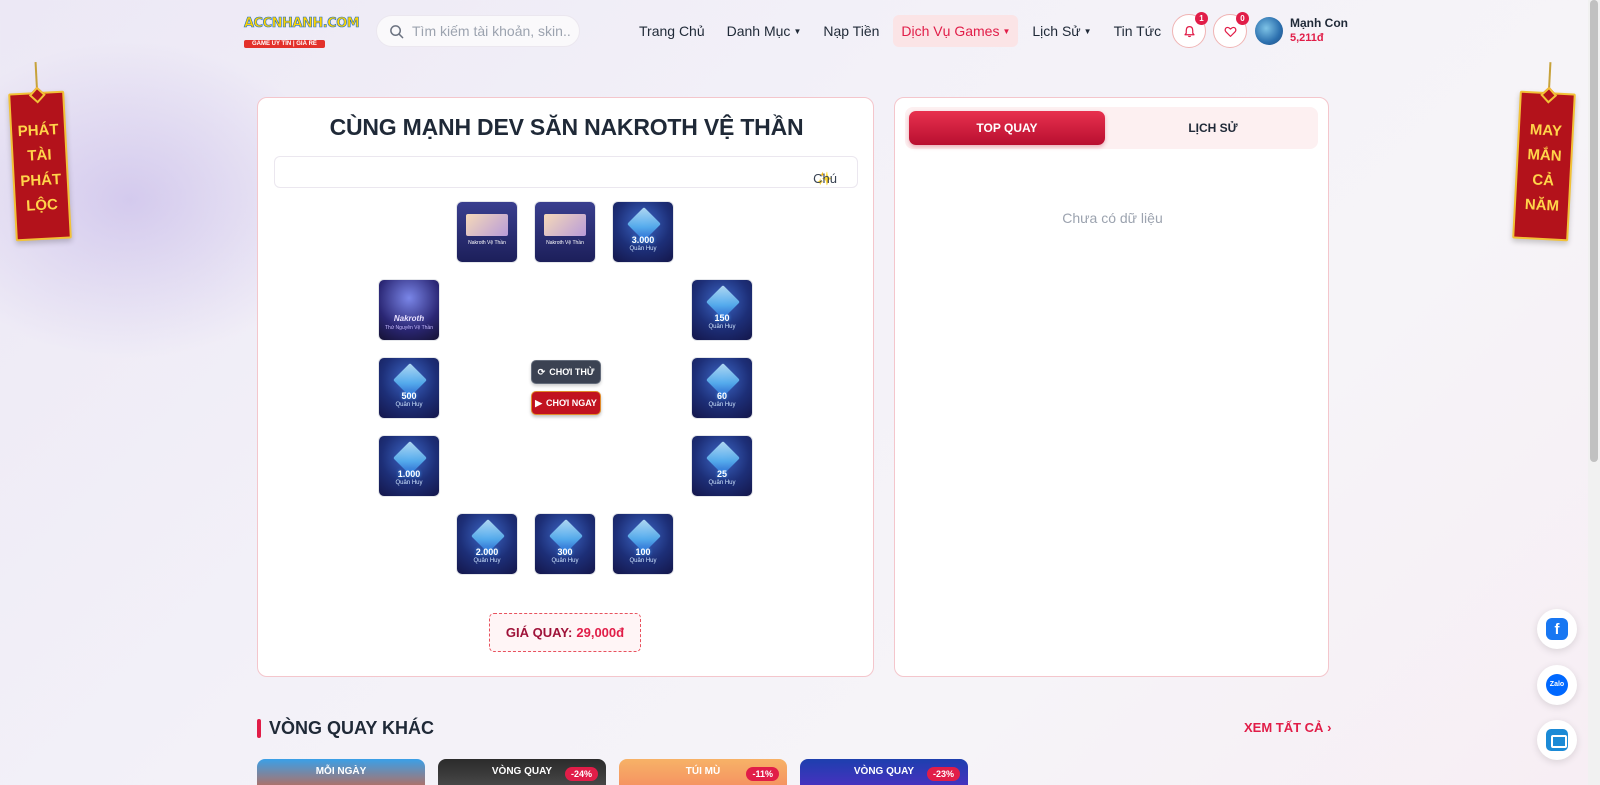 Image resolution: width=1600 pixels, height=785 pixels. Describe the element at coordinates (284, 44) in the screenshot. I see `logo-tagline: GAME UY TÍN | GIÁ RẺ` at that location.